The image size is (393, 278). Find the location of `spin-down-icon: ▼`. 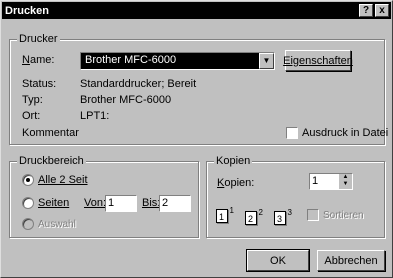

spin-down-icon: ▼ is located at coordinates (345, 184).